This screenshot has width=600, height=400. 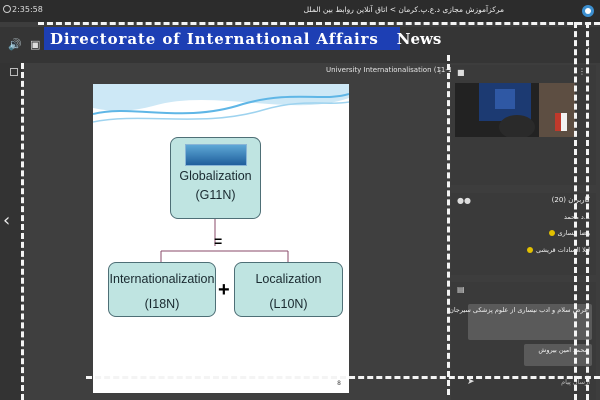 What do you see at coordinates (419, 38) in the screenshot?
I see `banner-news: News` at bounding box center [419, 38].